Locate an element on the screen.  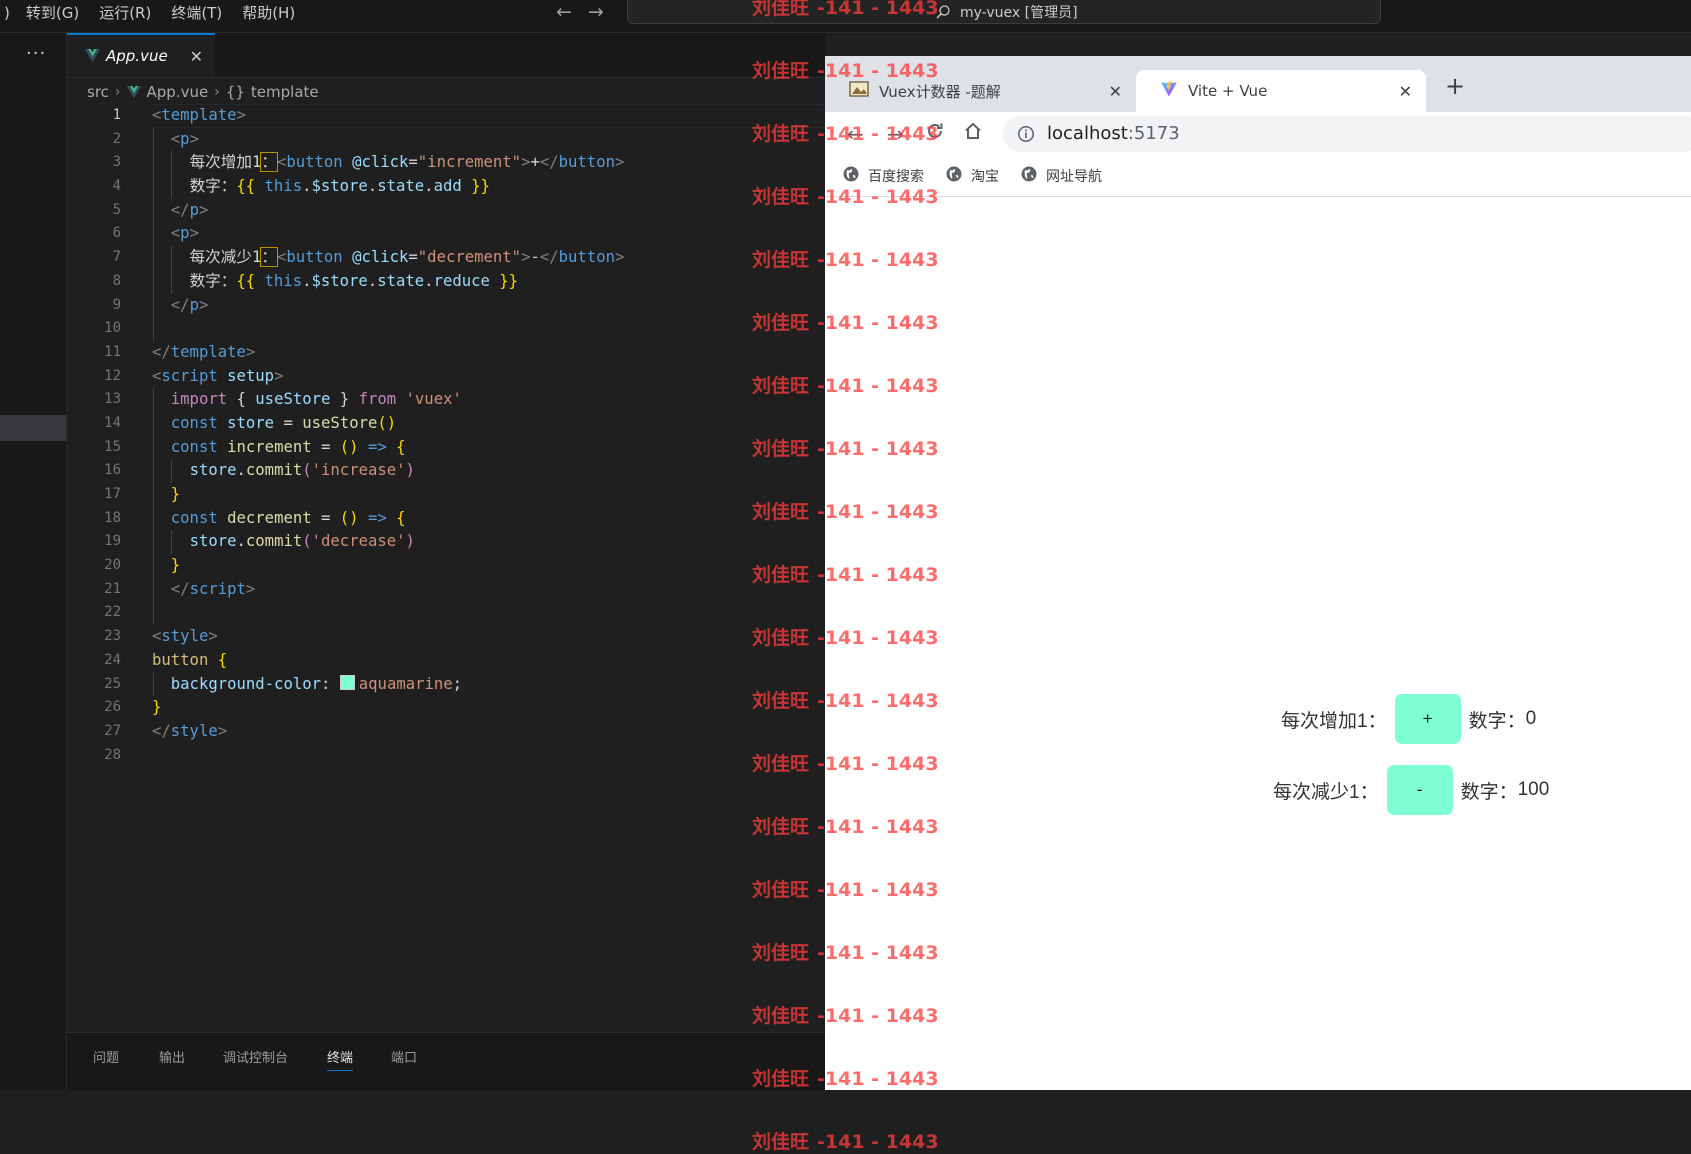
code-line: button { is located at coordinates (487, 661).